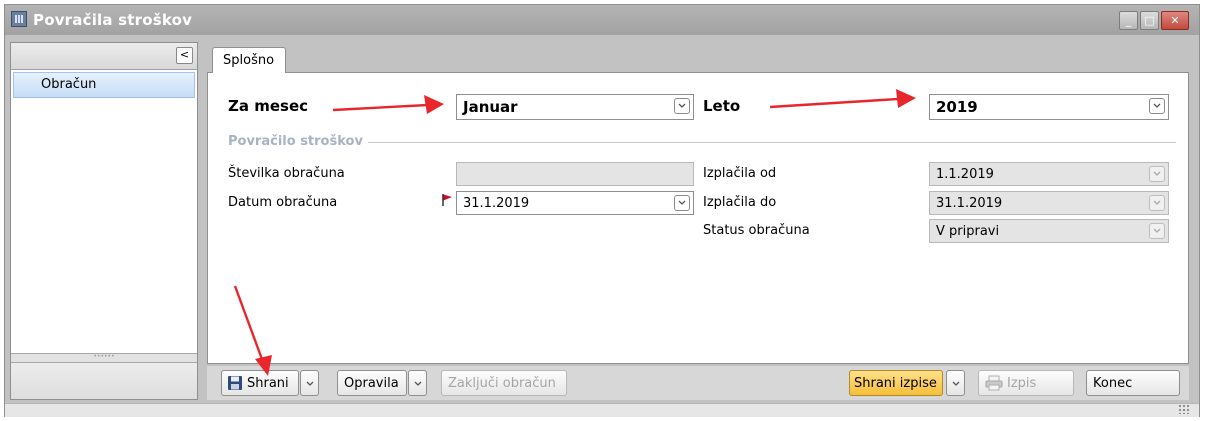 The image size is (1206, 421). Describe the element at coordinates (496, 203) in the screenshot. I see `calc-date-value: 31.1.2019` at that location.